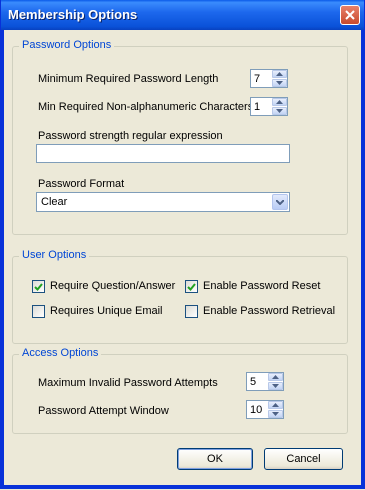  What do you see at coordinates (73, 14) in the screenshot?
I see `window-title: Membership Options` at bounding box center [73, 14].